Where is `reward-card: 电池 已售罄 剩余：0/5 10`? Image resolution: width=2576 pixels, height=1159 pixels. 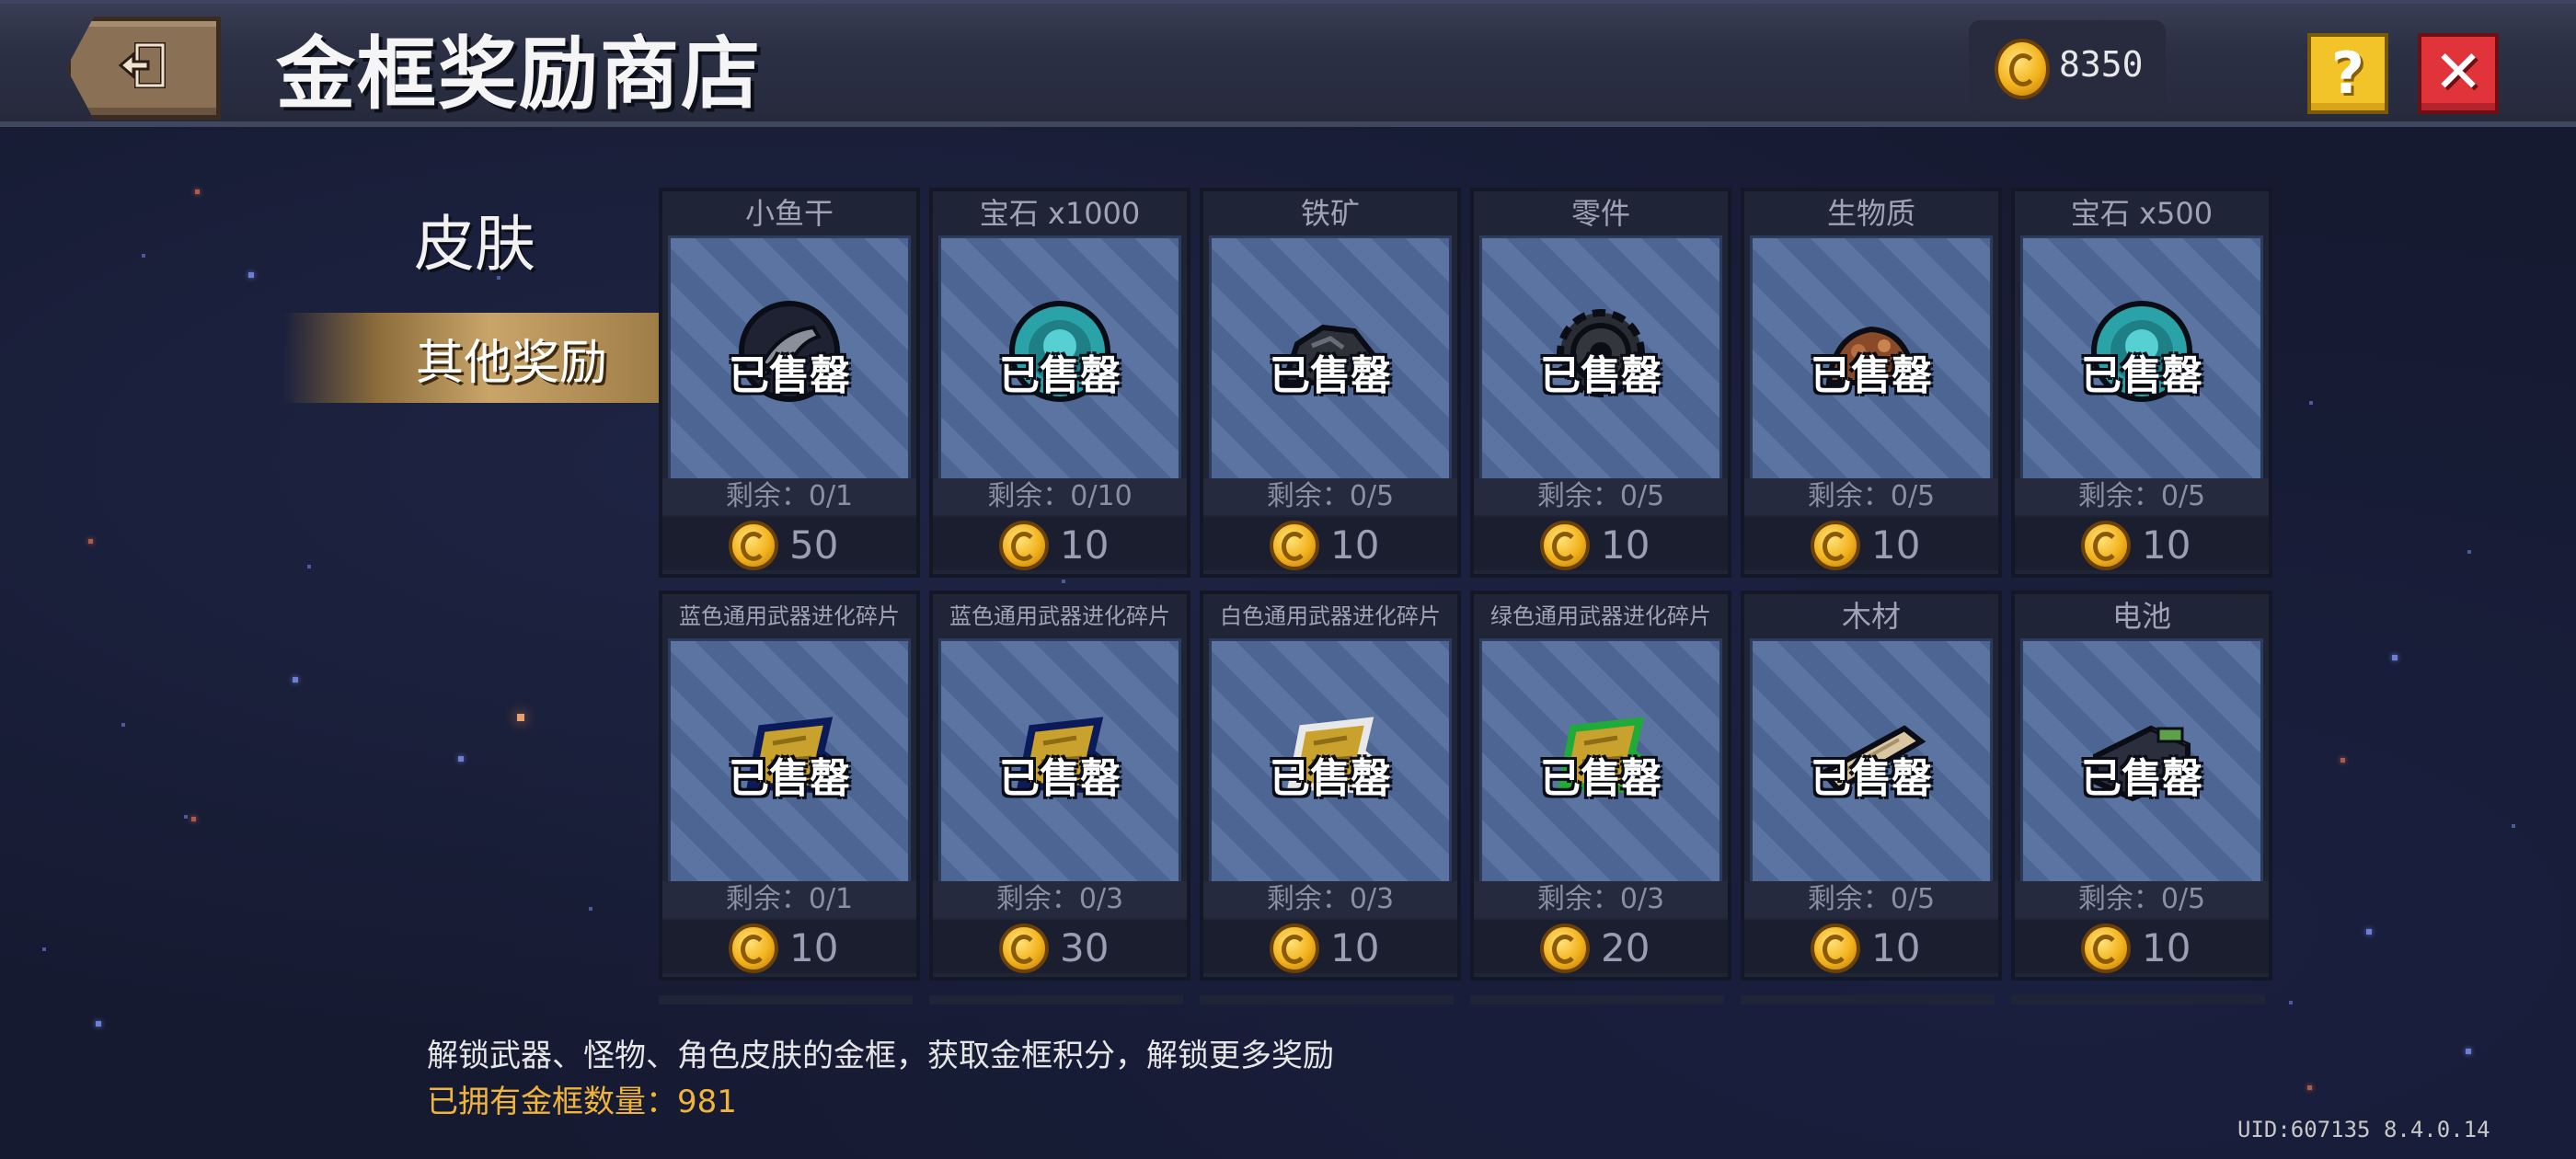
reward-card: 电池 已售罄 剩余：0/5 10 is located at coordinates (2141, 786).